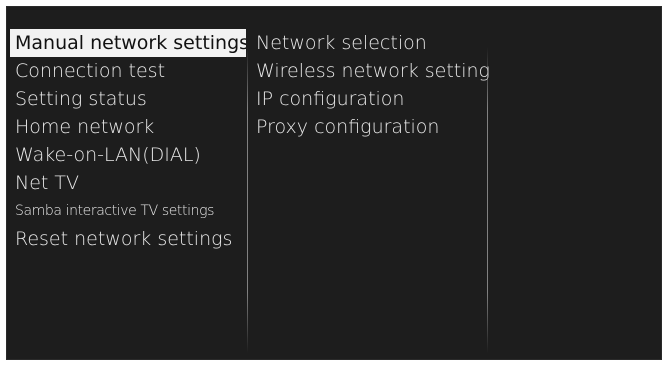  Describe the element at coordinates (372, 43) in the screenshot. I see `submenu-item-network-selection: Network selection` at that location.